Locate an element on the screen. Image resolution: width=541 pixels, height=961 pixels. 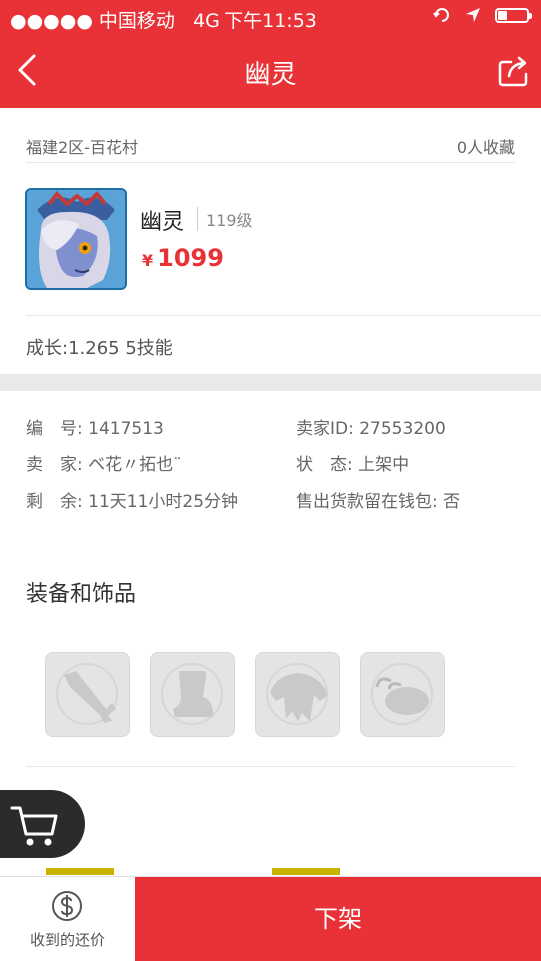
equipment-slot-weapon is located at coordinates (87, 694).